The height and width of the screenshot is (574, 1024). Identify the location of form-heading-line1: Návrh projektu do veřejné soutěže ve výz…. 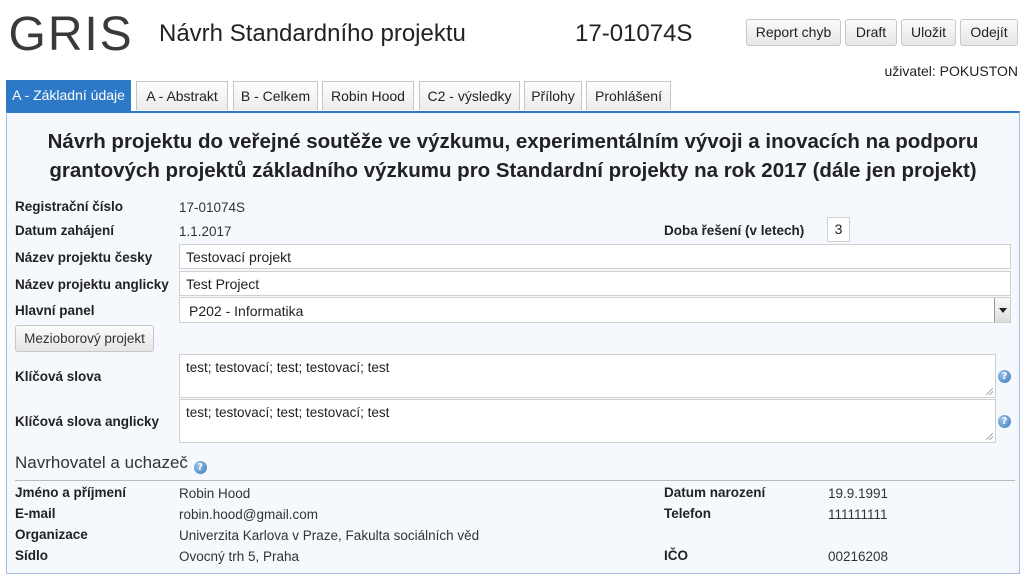
(513, 141).